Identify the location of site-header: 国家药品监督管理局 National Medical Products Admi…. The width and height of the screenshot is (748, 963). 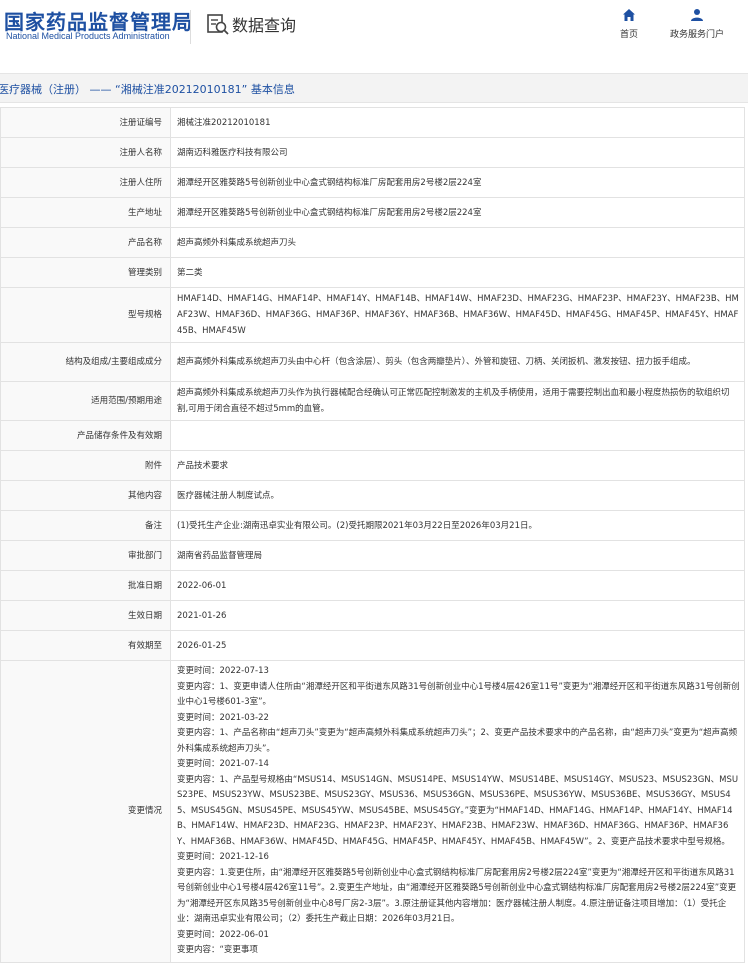
(374, 27).